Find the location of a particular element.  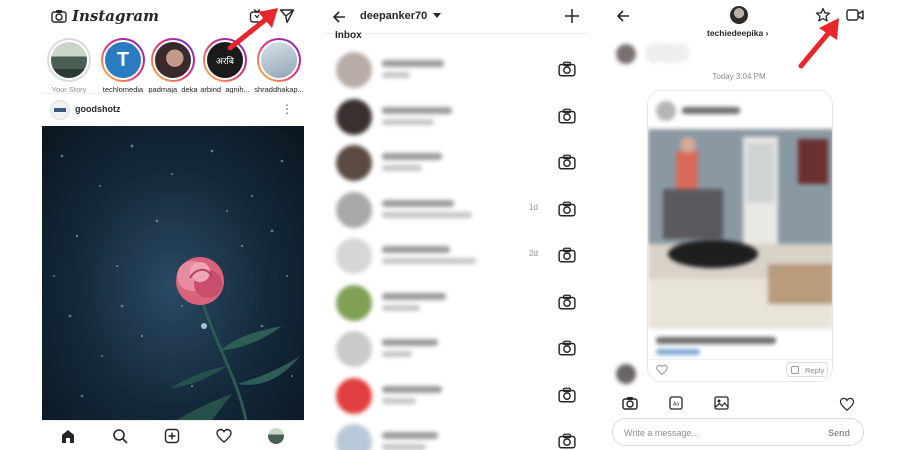

like-heart-icon is located at coordinates (662, 370).